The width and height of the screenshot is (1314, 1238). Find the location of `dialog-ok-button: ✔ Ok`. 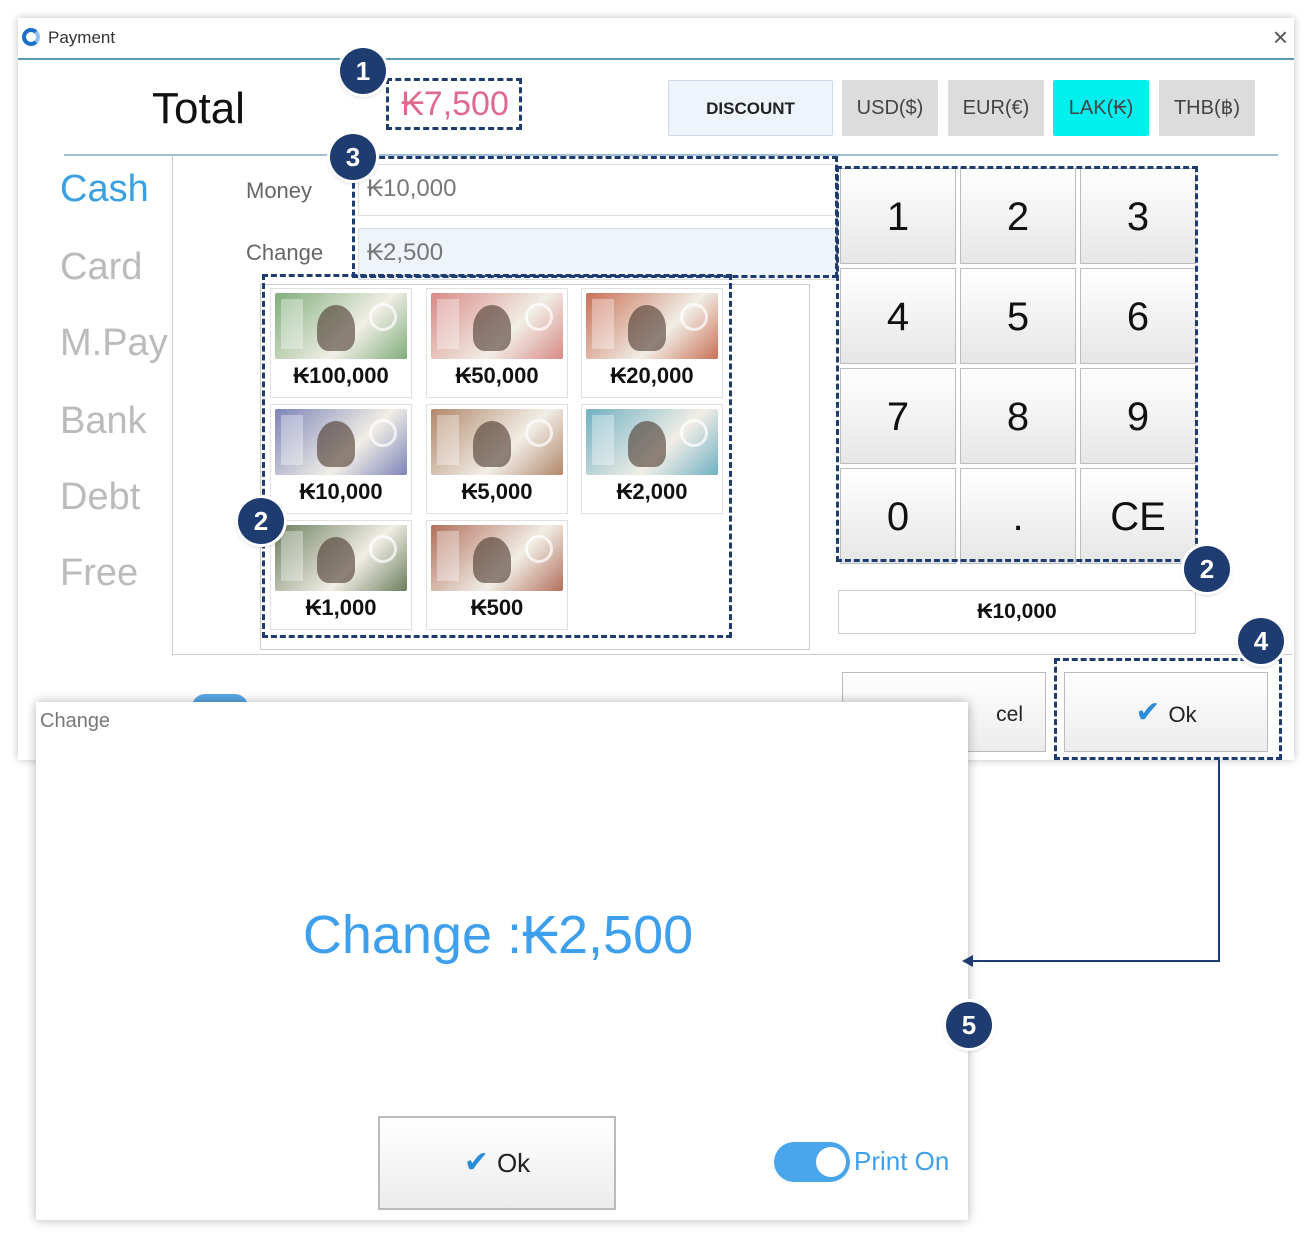

dialog-ok-button: ✔ Ok is located at coordinates (497, 1163).